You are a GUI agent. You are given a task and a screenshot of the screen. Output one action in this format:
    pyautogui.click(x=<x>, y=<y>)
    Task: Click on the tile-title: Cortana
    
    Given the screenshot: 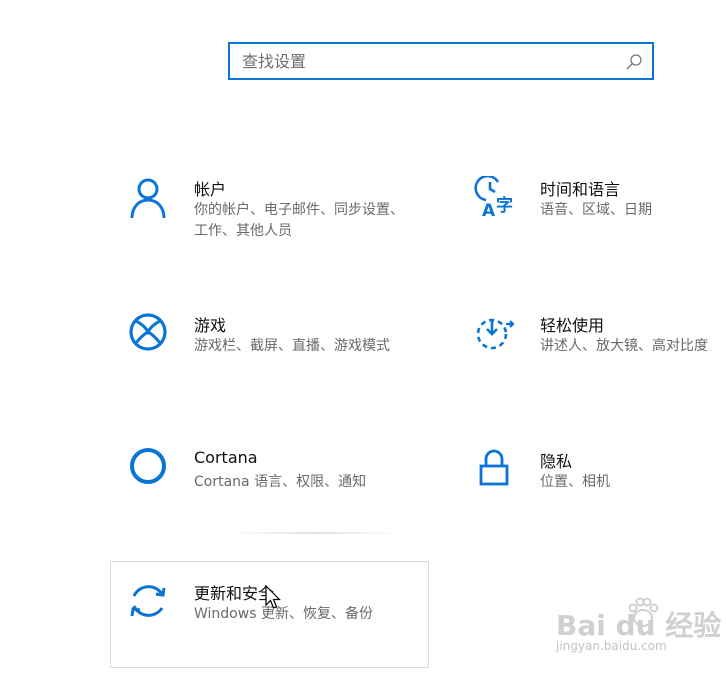 What is the action you would take?
    pyautogui.click(x=226, y=457)
    